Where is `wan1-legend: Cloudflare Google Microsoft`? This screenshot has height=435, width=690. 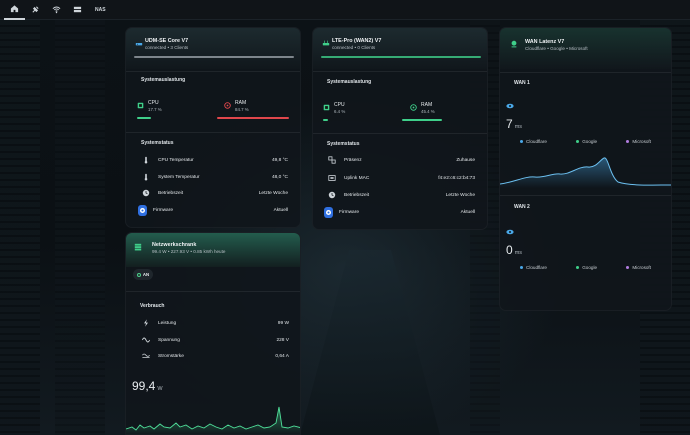
wan1-legend: Cloudflare Google Microsoft is located at coordinates (585, 141).